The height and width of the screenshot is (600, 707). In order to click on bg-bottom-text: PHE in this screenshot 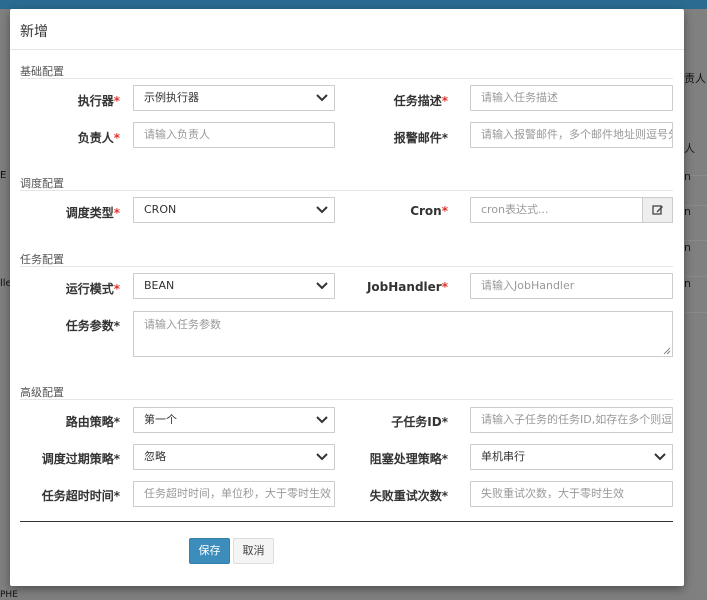, I will do `click(9, 595)`.